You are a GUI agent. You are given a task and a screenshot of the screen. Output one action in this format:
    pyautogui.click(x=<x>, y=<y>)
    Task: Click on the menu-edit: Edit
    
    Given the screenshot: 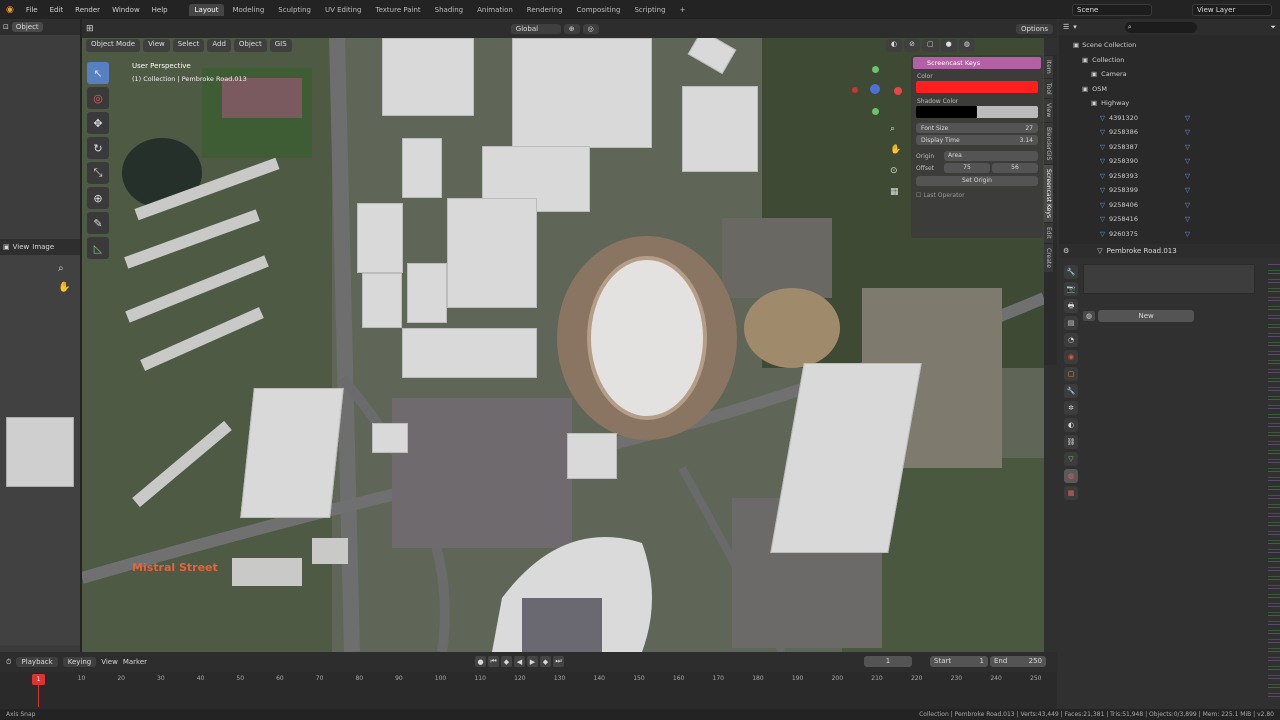 What is the action you would take?
    pyautogui.click(x=57, y=10)
    